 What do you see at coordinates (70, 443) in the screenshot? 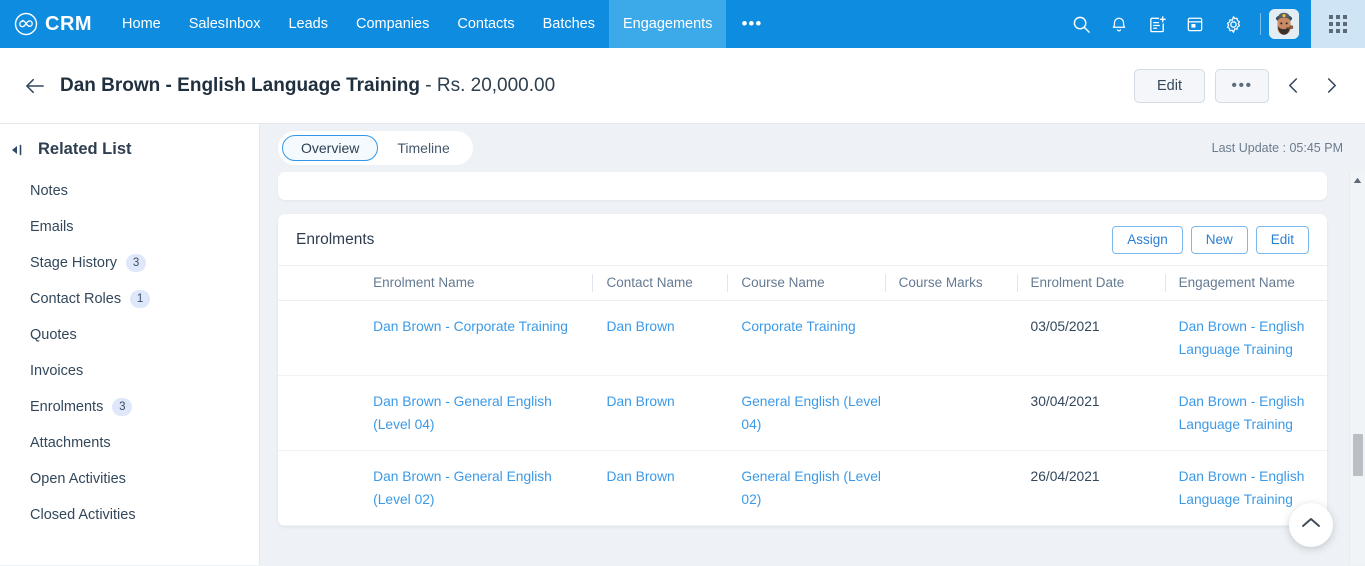
I see `sidebar-item-label: Attachments` at bounding box center [70, 443].